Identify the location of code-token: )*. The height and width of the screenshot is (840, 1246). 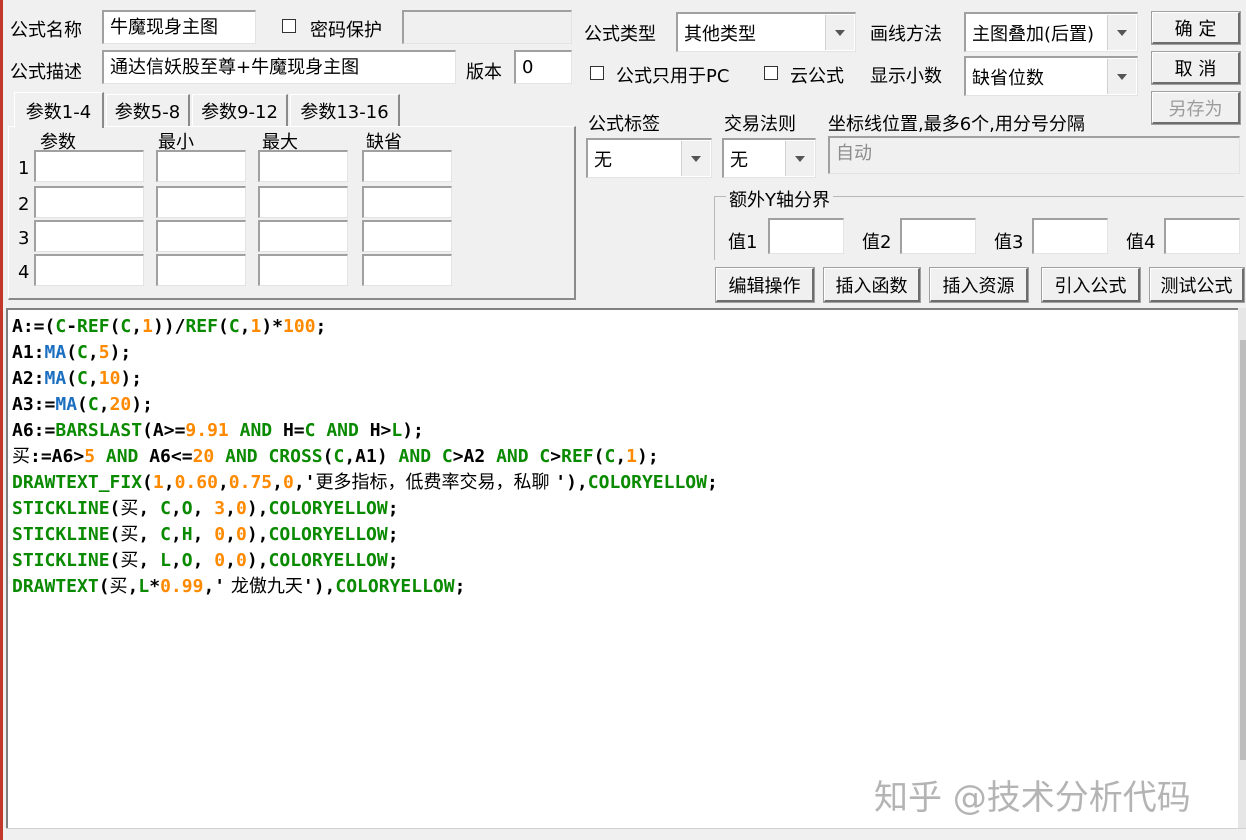
(272, 326).